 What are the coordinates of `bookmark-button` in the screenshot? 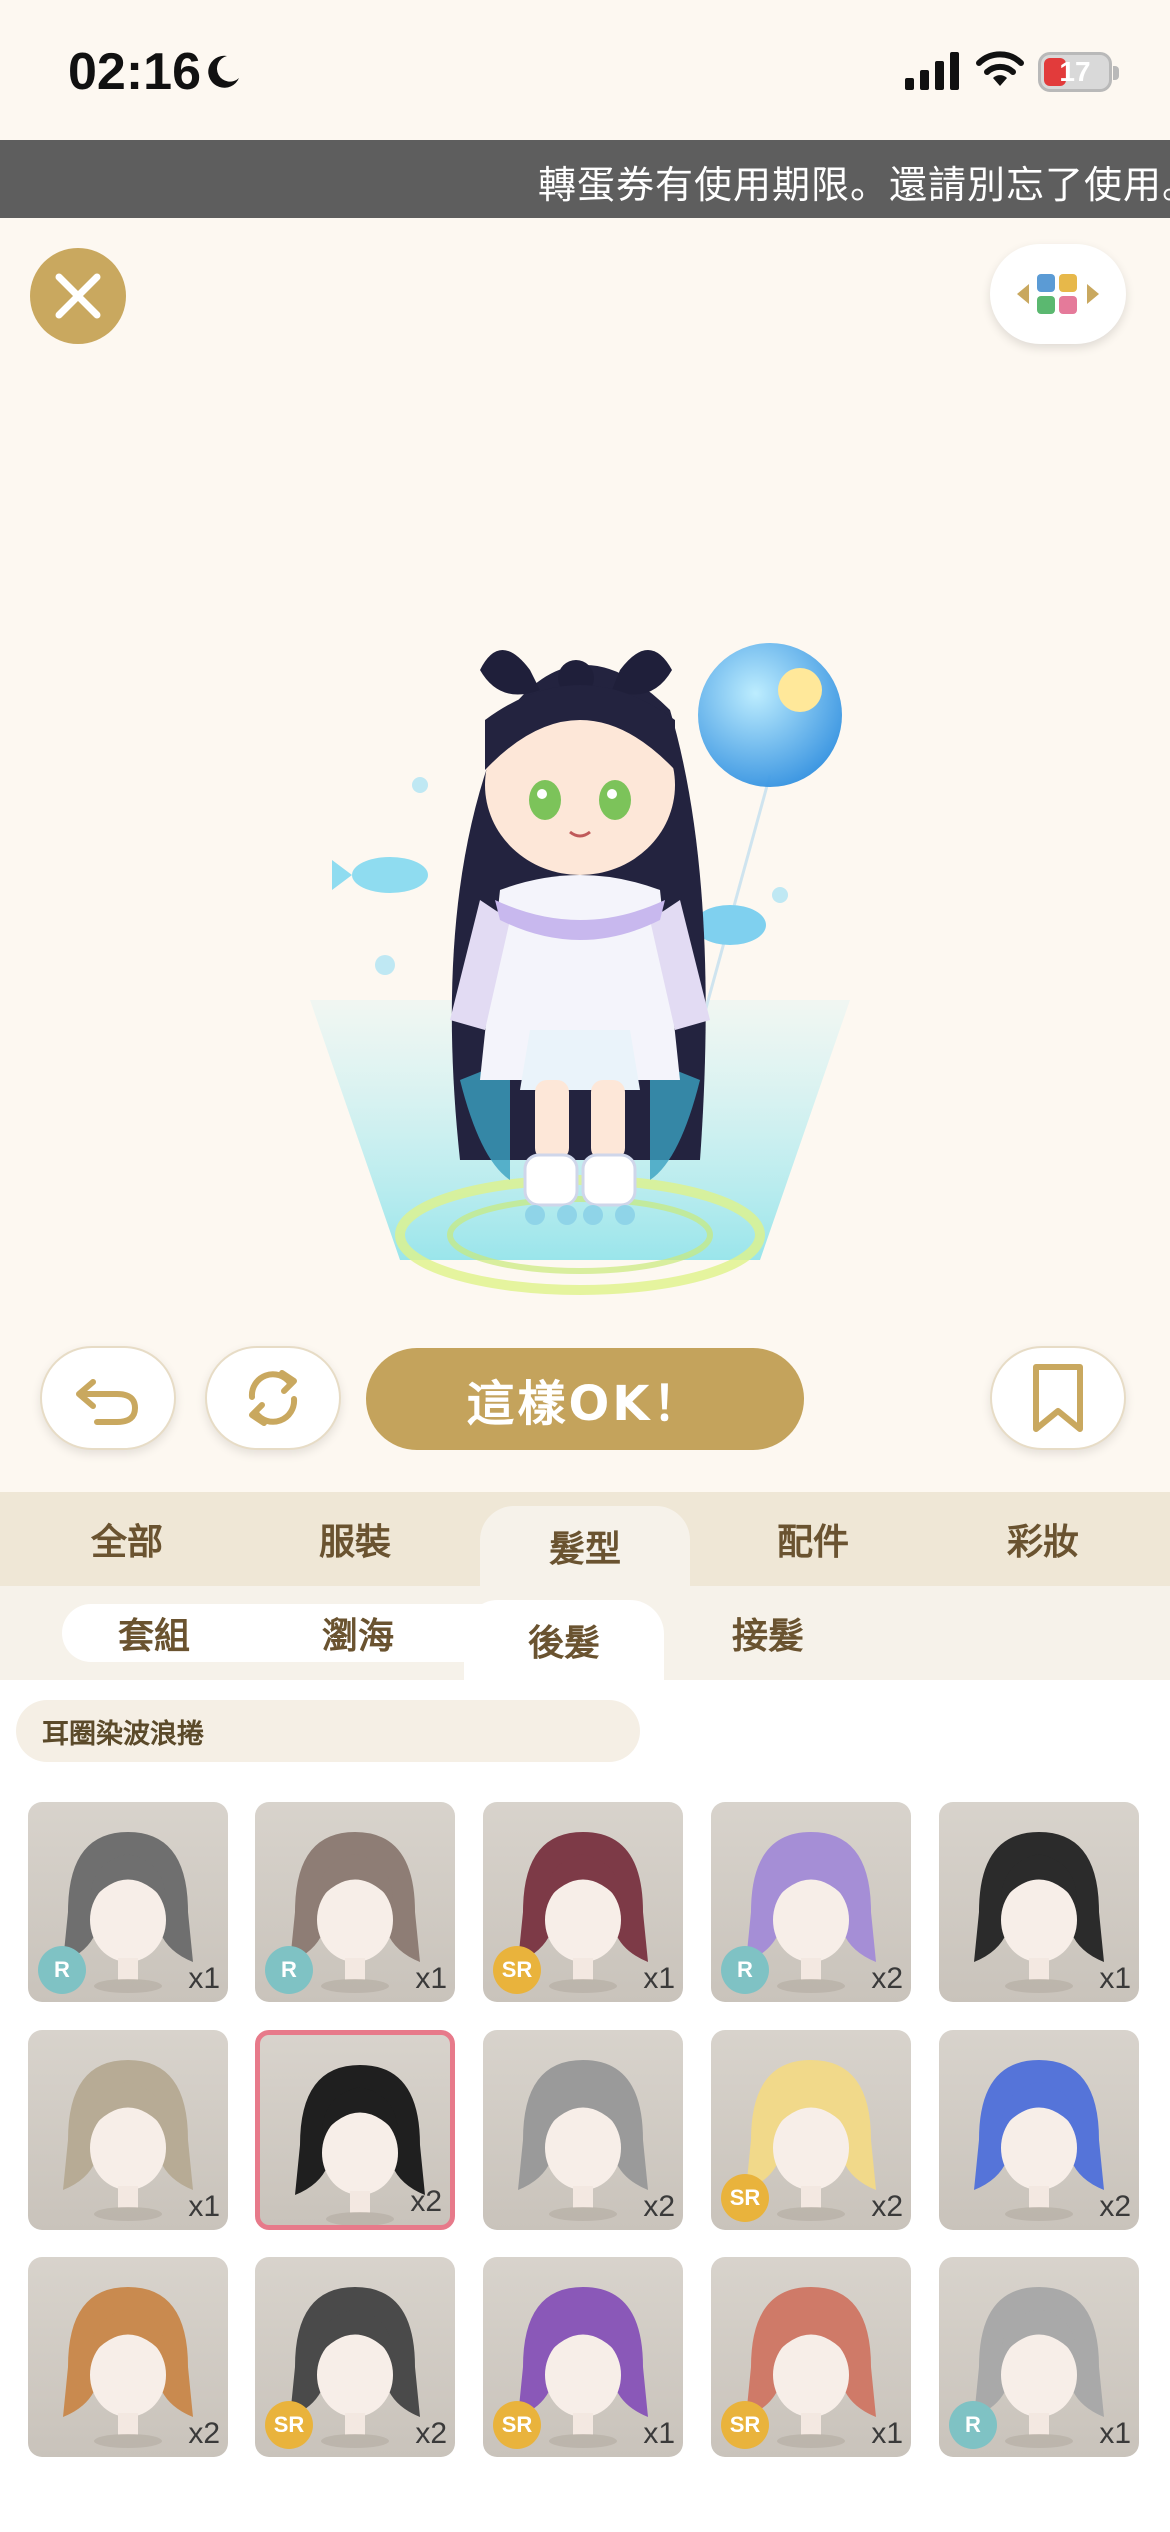 It's located at (1058, 1398).